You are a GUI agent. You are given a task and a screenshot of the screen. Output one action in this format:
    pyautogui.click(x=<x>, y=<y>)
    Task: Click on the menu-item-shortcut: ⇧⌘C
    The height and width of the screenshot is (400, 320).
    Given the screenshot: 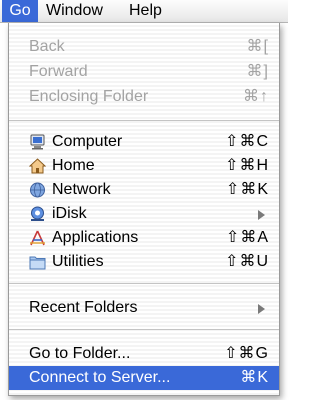 What is the action you would take?
    pyautogui.click(x=247, y=141)
    